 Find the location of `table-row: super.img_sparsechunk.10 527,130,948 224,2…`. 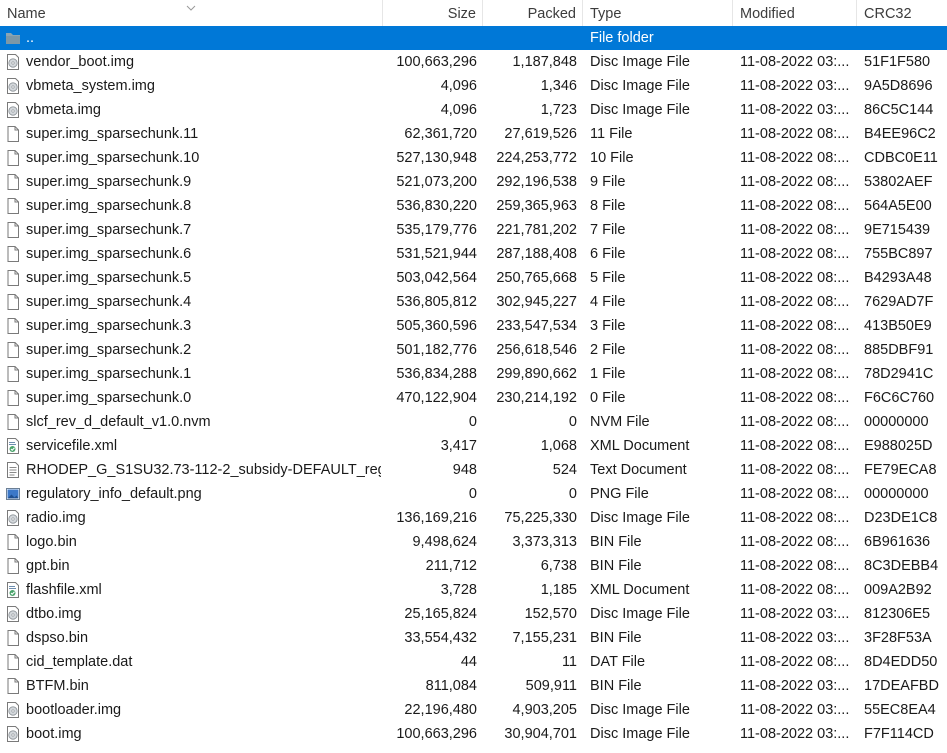

table-row: super.img_sparsechunk.10 527,130,948 224,2… is located at coordinates (473, 158).